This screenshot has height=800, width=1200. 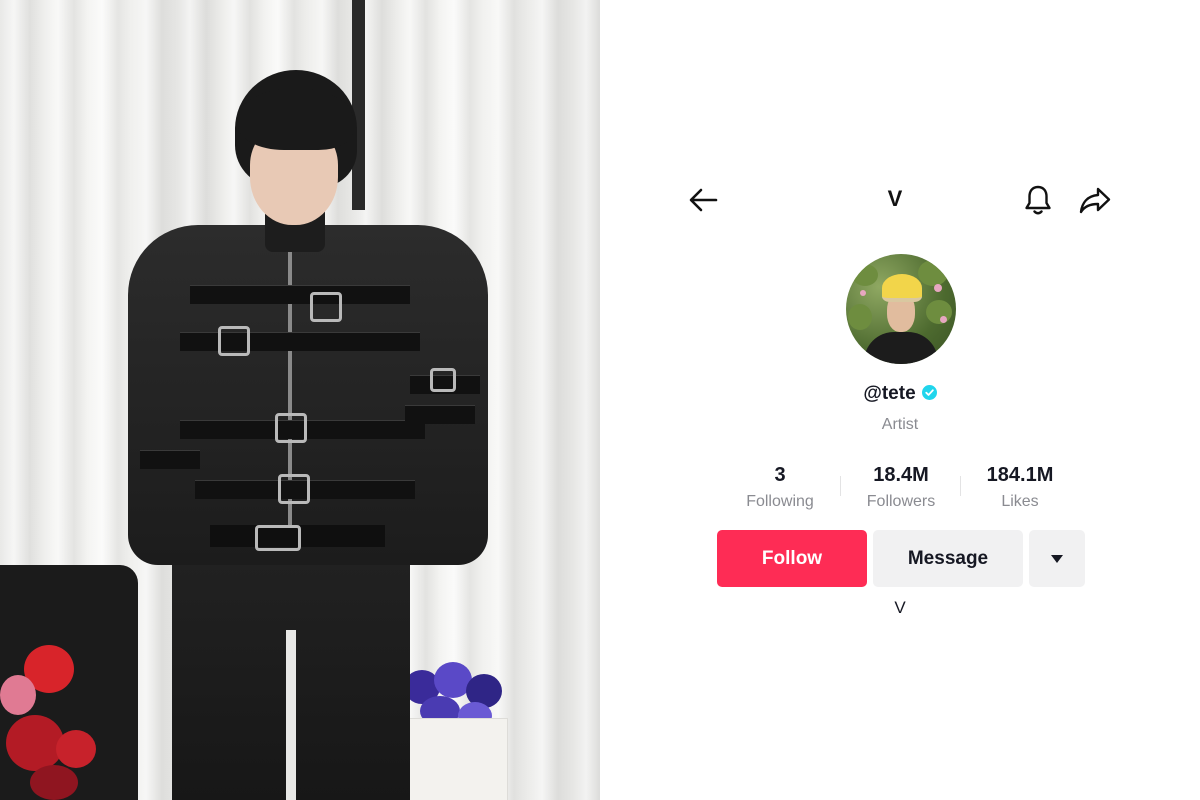 I want to click on follow-button: Follow, so click(x=792, y=558).